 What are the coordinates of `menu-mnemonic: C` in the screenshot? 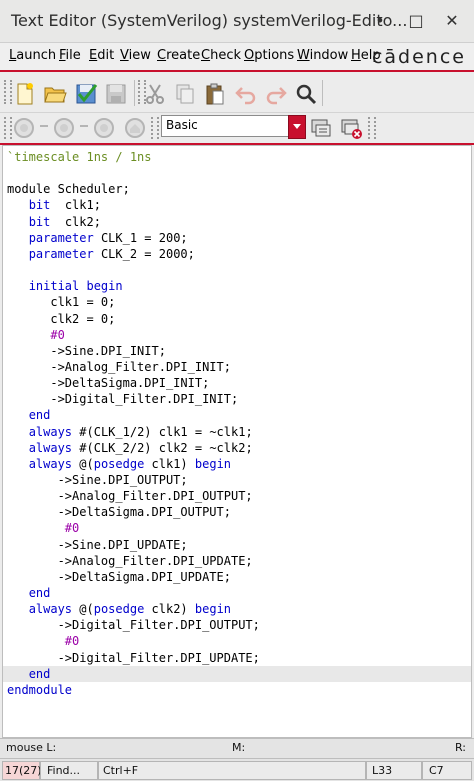 It's located at (162, 55).